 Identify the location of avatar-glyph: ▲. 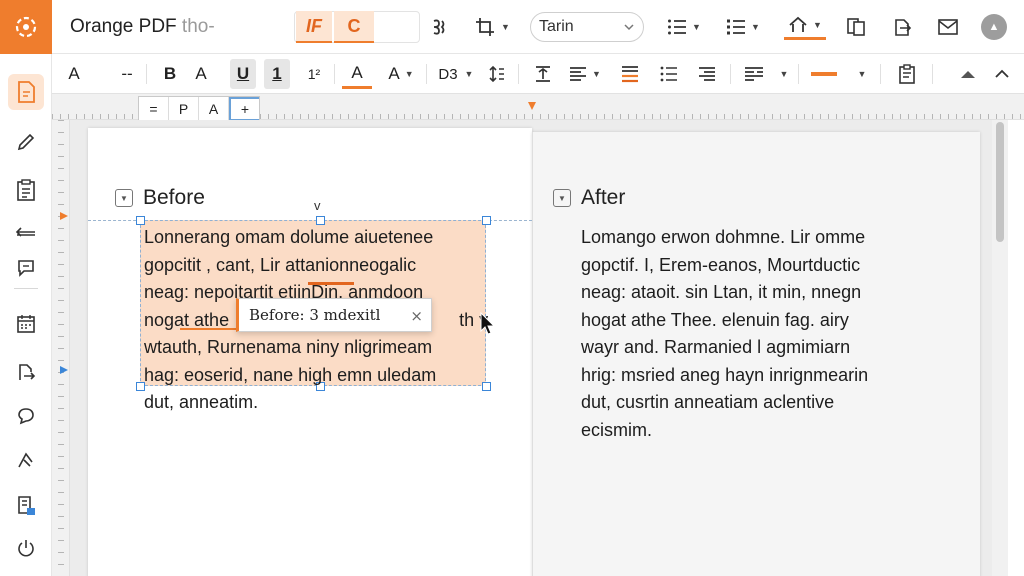
(994, 27).